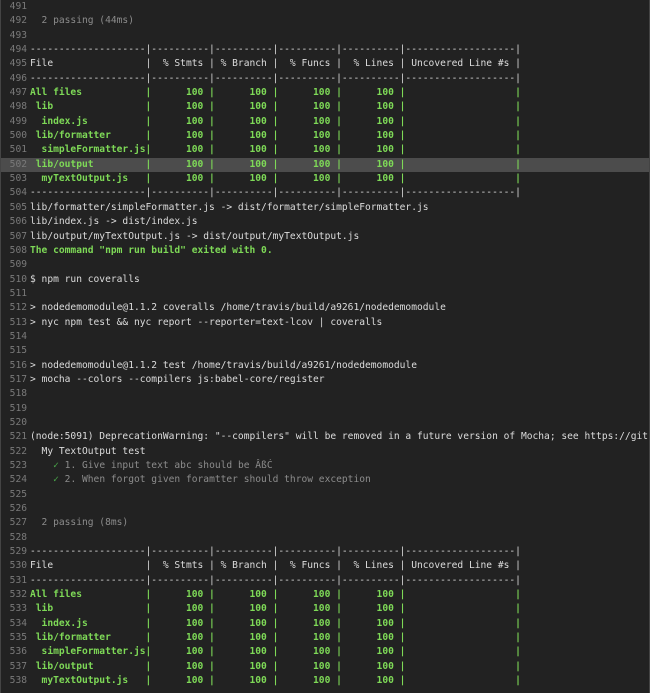  Describe the element at coordinates (14, 380) in the screenshot. I see `line-number: 517` at that location.